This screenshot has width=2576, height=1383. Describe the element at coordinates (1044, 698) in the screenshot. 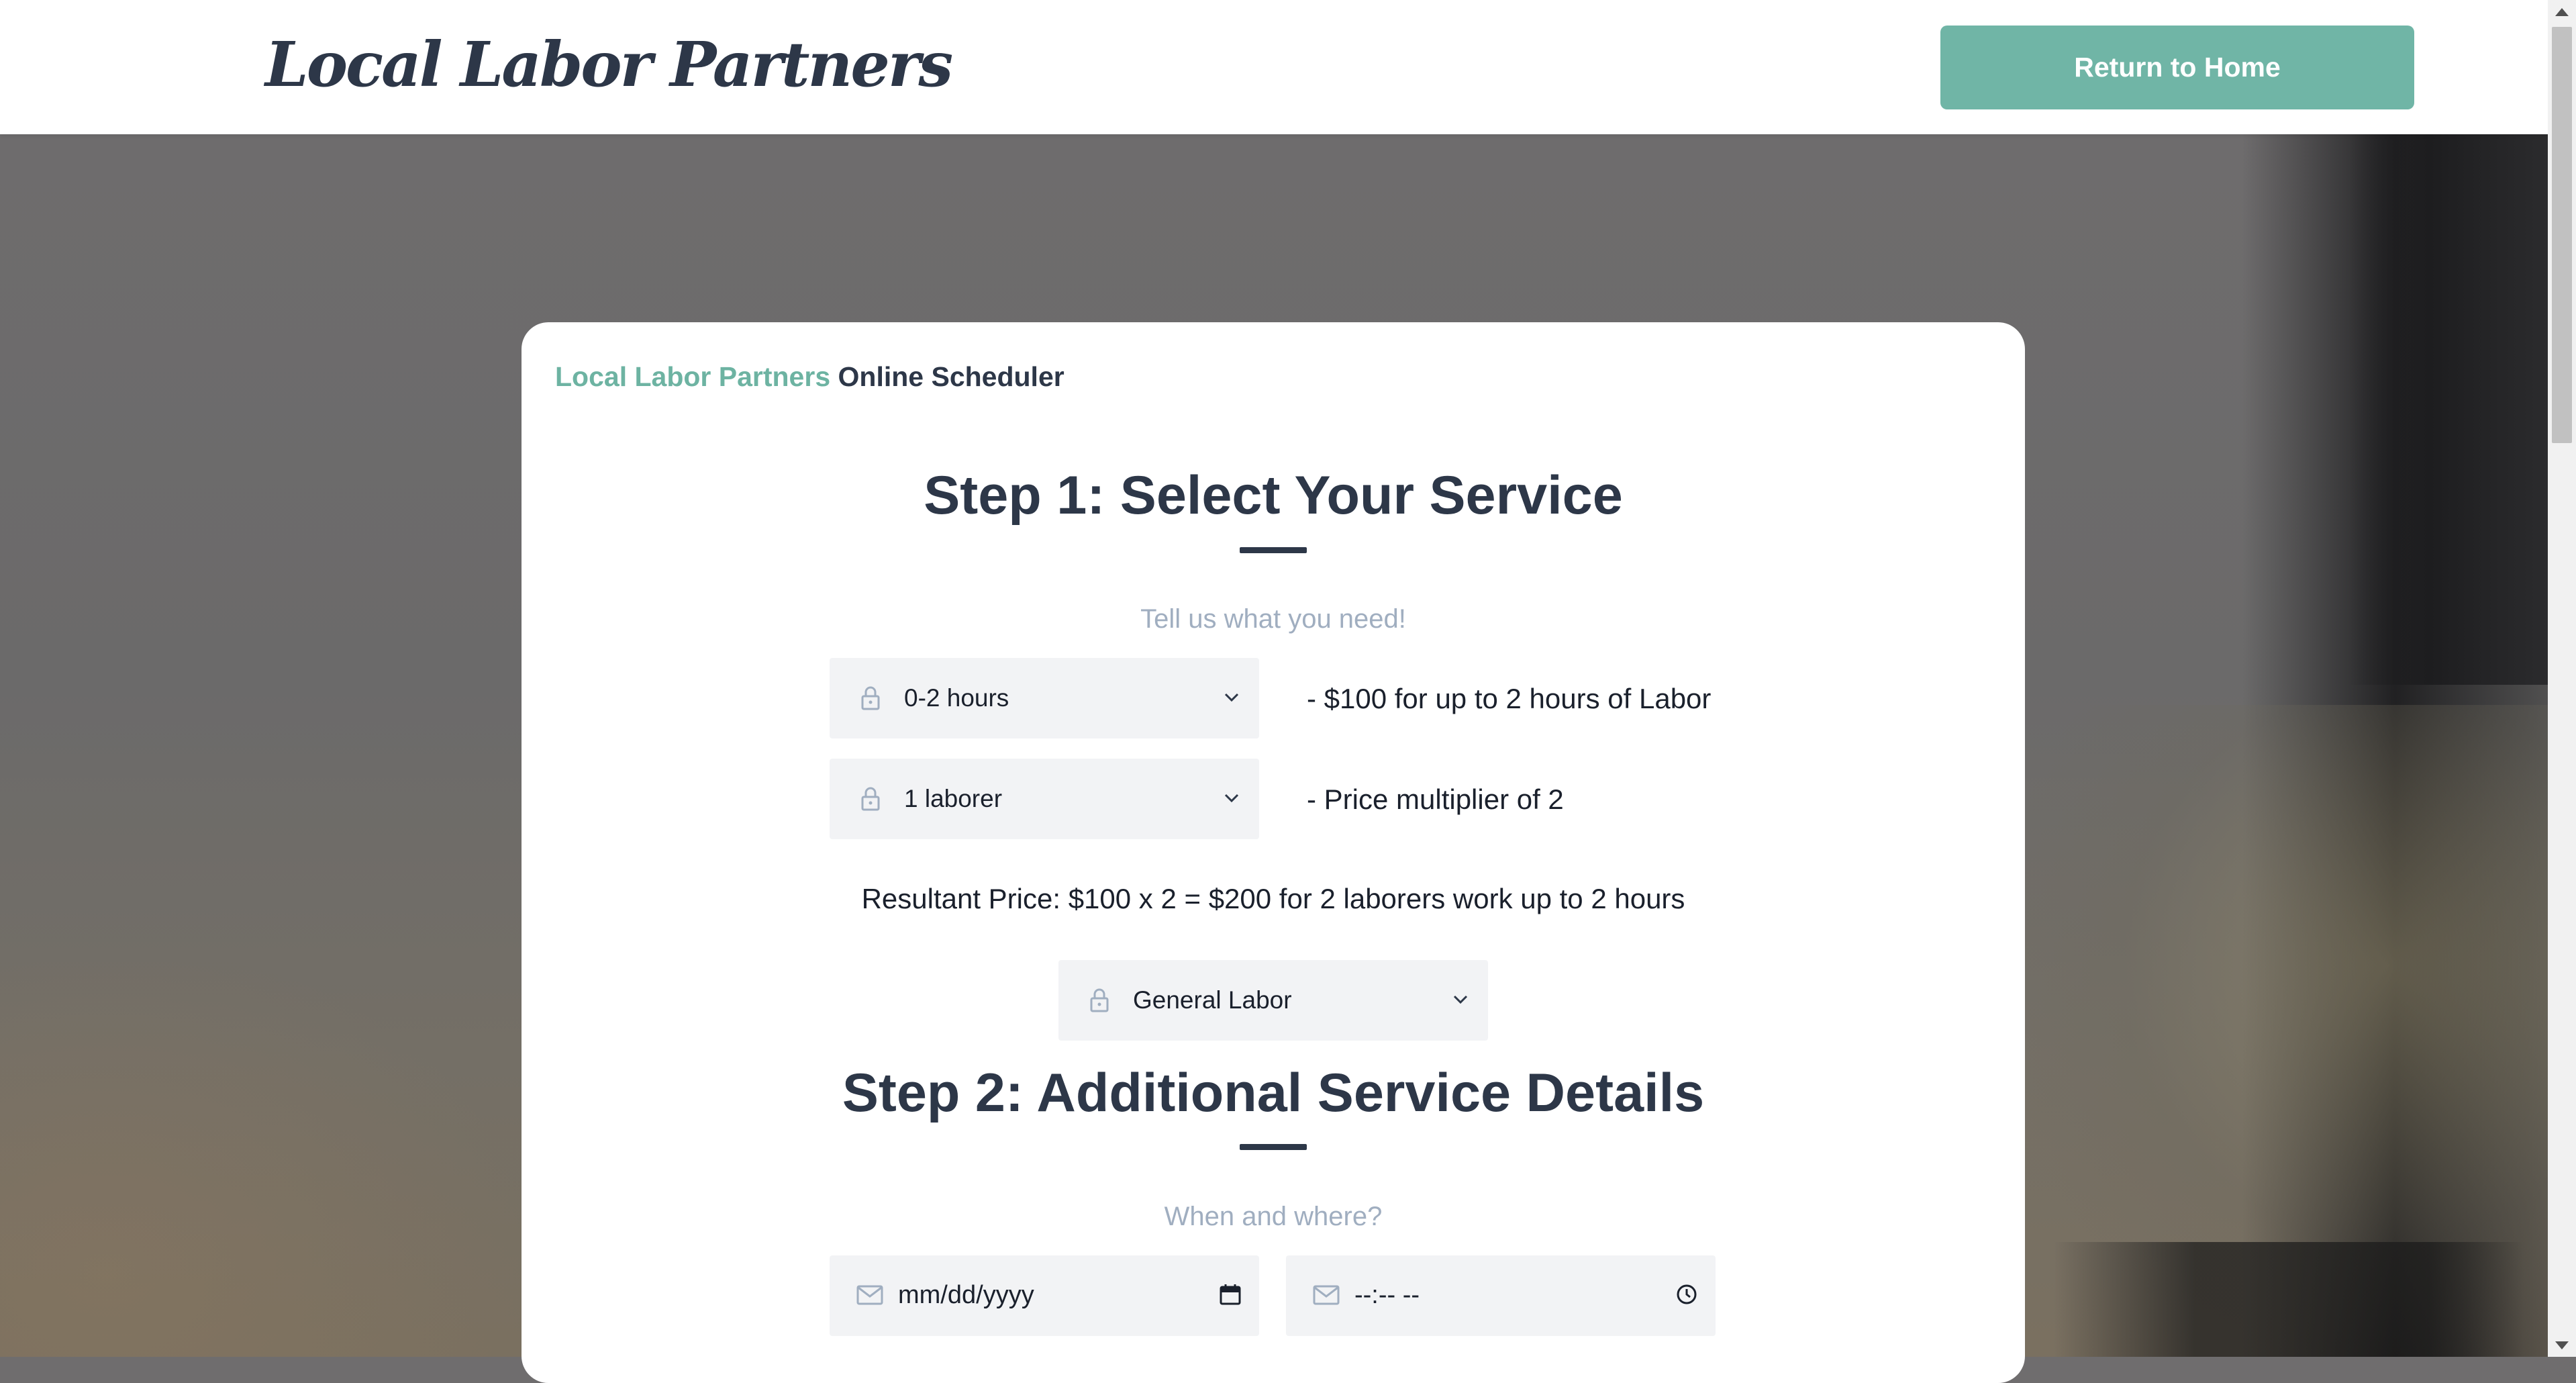

I see `hours-select: 0-2 hours` at that location.